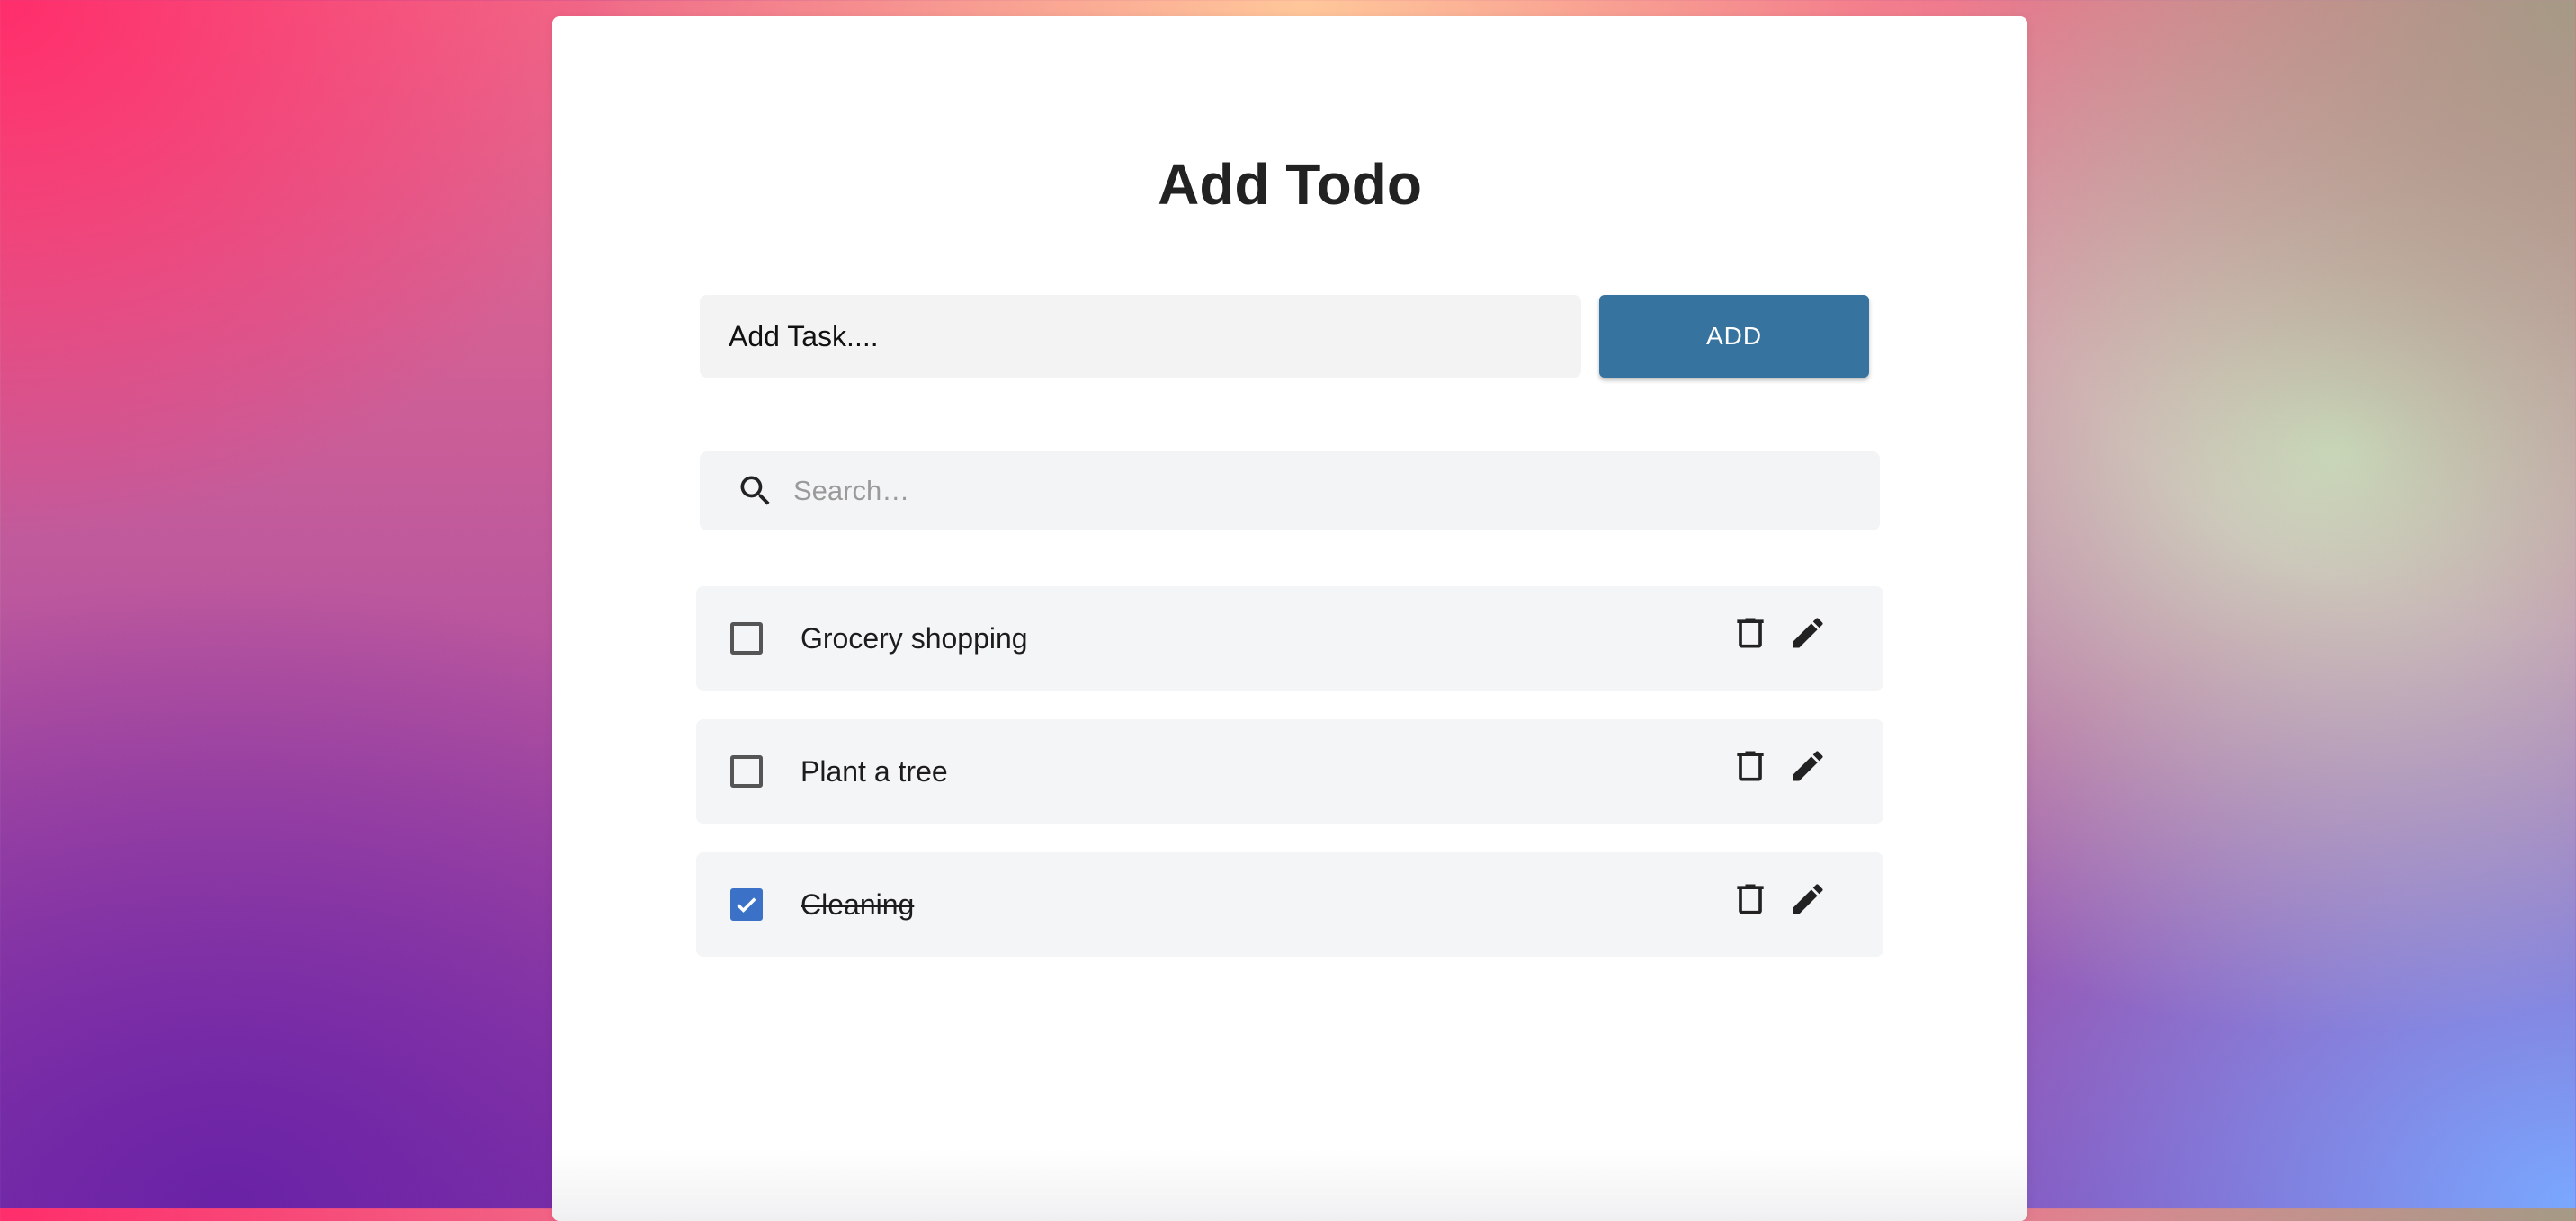 Image resolution: width=2576 pixels, height=1221 pixels. Describe the element at coordinates (914, 638) in the screenshot. I see `todo-label: Grocery shopping` at that location.